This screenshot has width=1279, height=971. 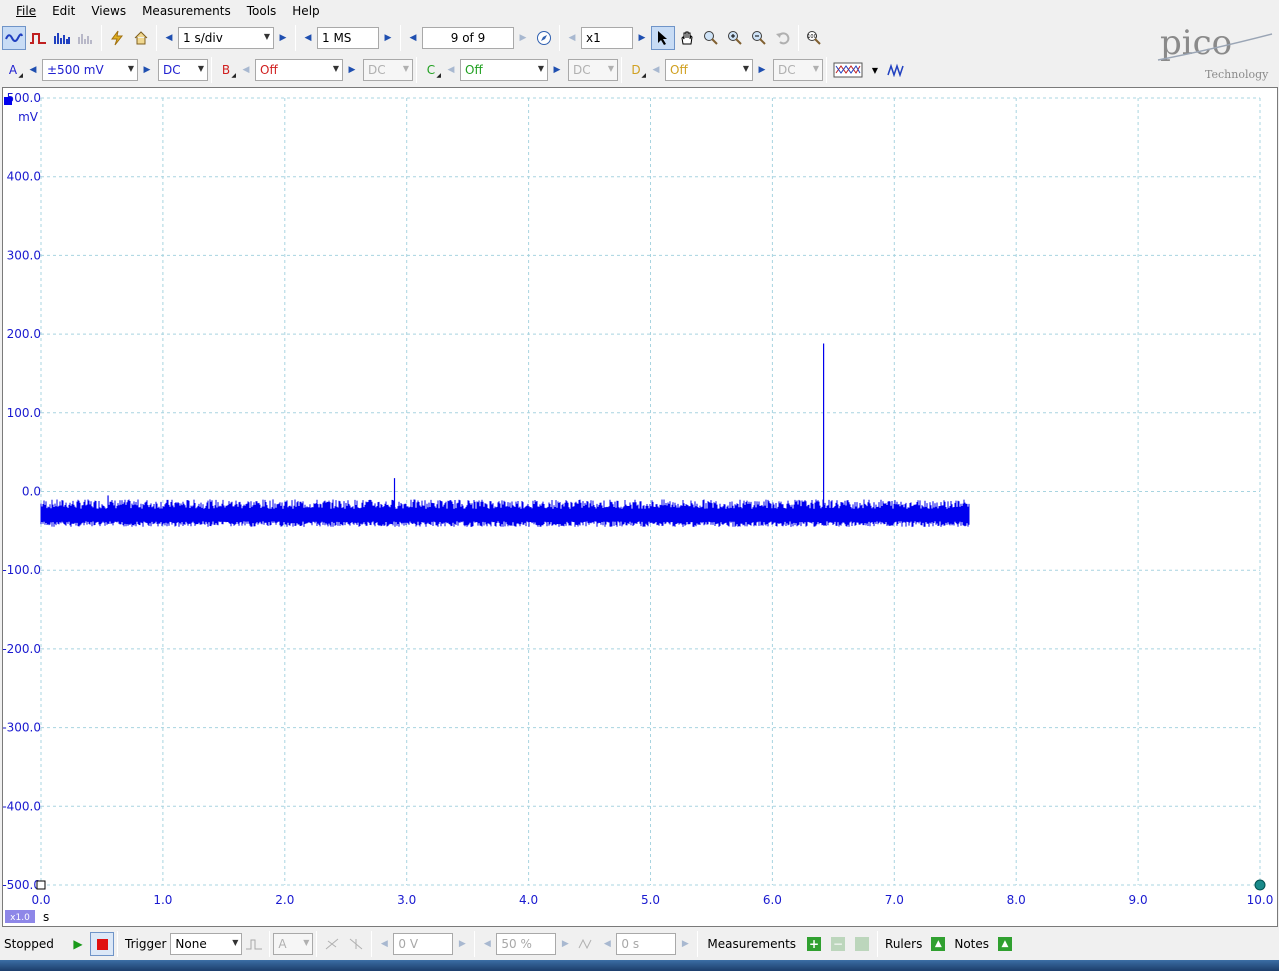 What do you see at coordinates (762, 70) in the screenshot?
I see `channel-d-range-next-icon: ▶` at bounding box center [762, 70].